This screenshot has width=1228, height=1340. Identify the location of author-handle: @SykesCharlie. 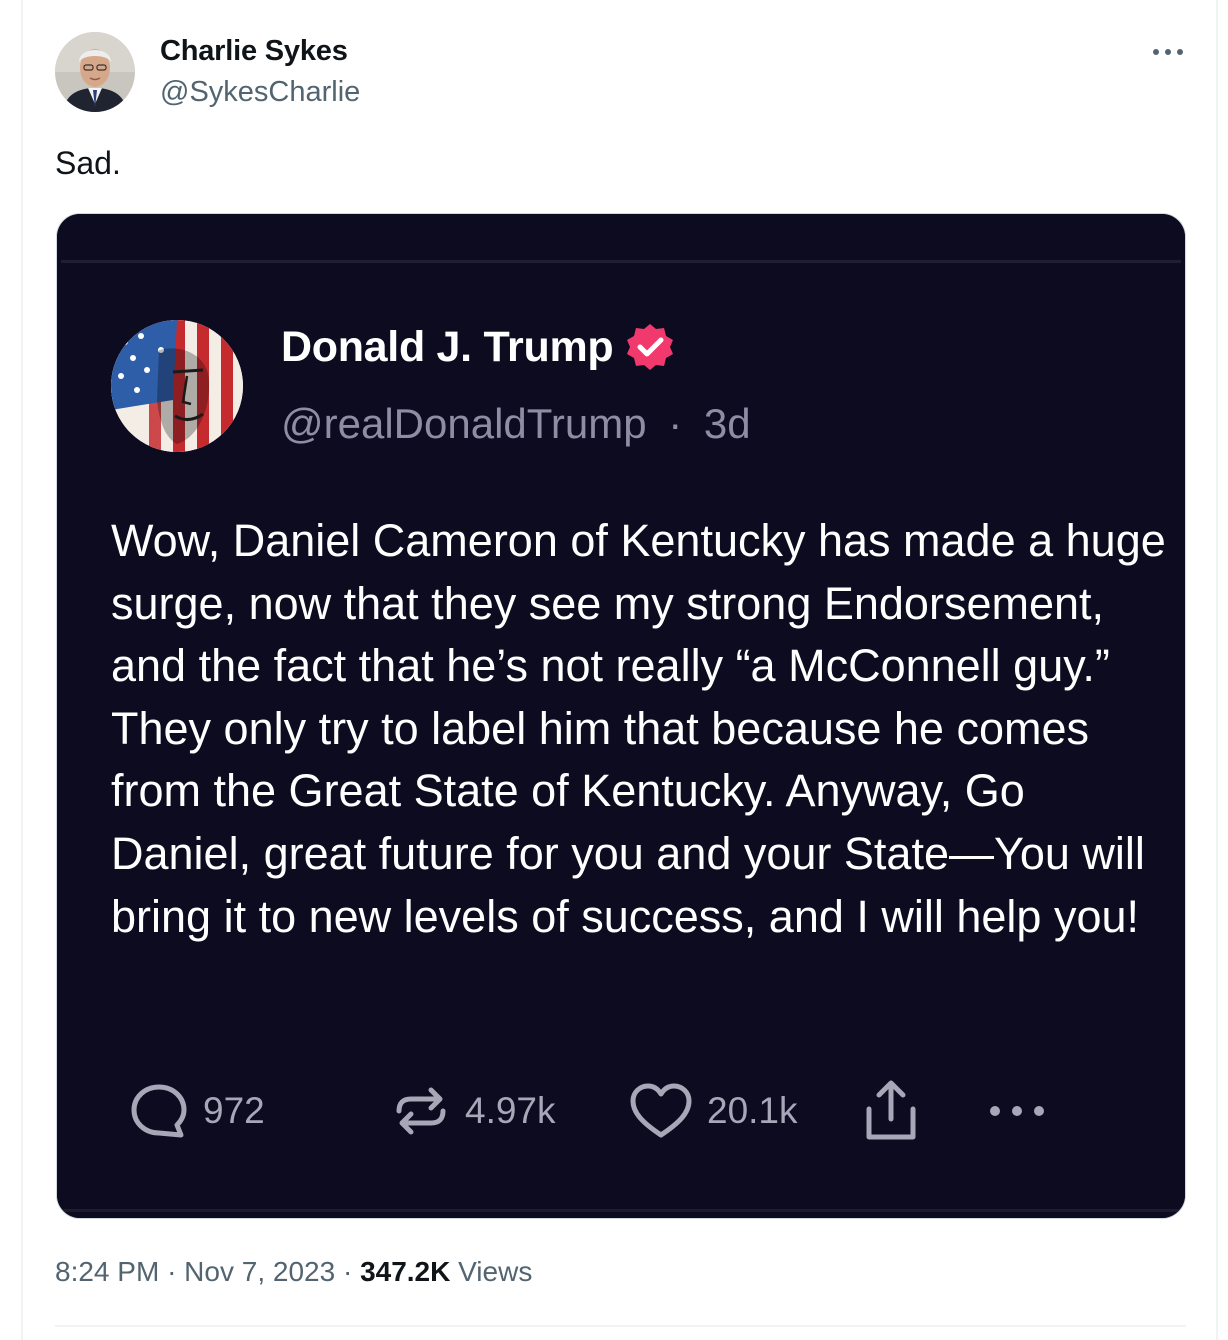
(260, 92).